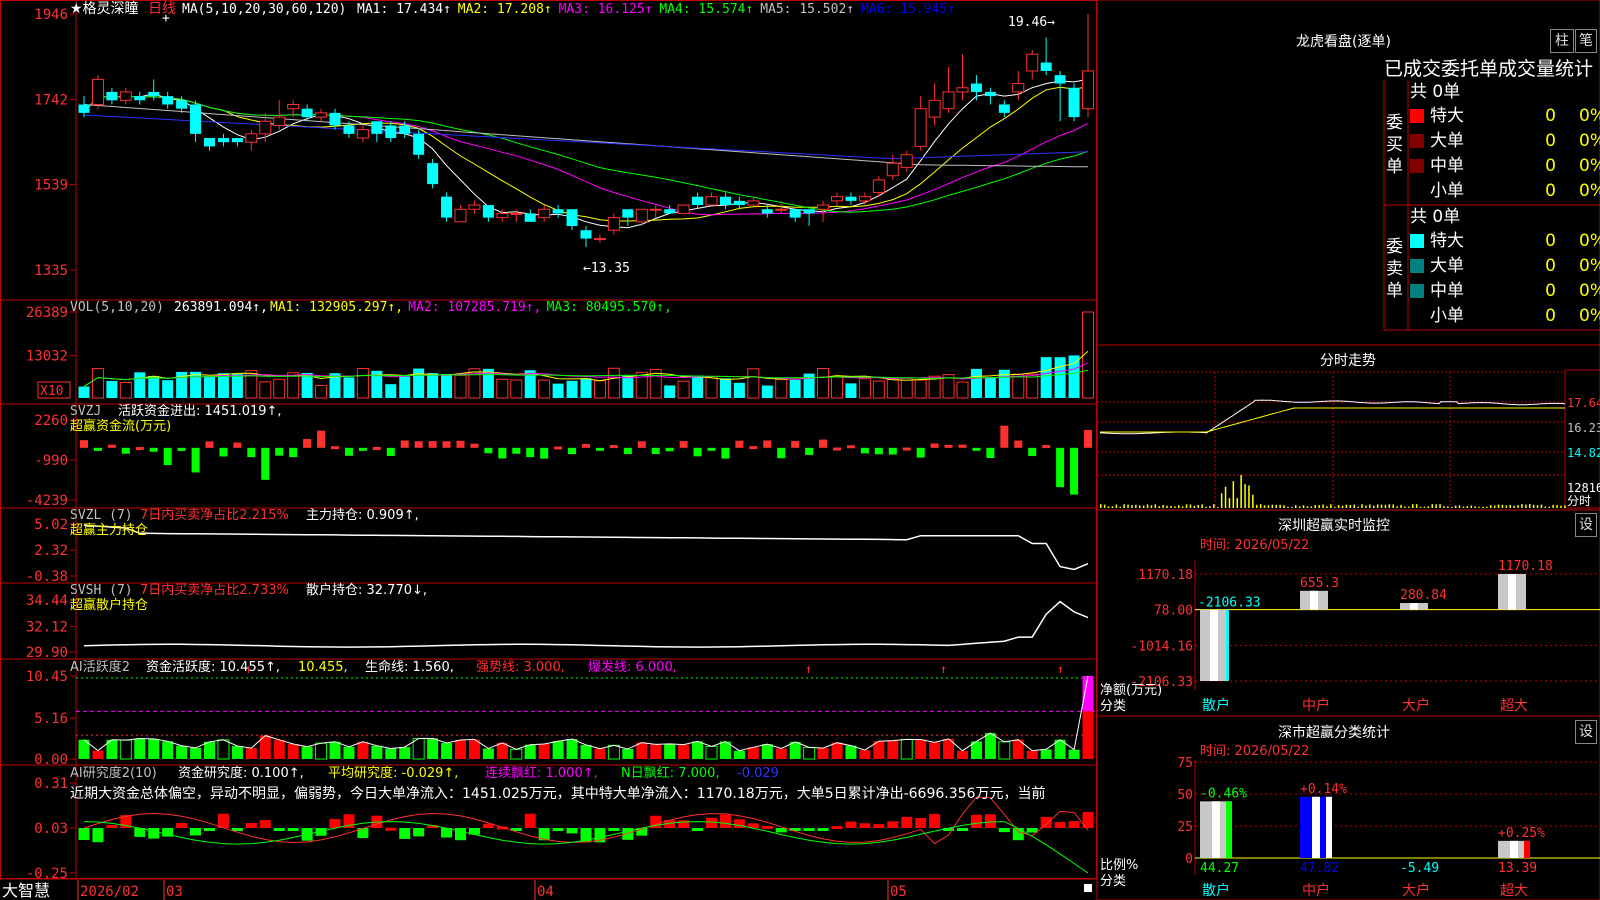 This screenshot has width=1600, height=900. Describe the element at coordinates (51, 391) in the screenshot. I see `vol-unit: X10` at that location.